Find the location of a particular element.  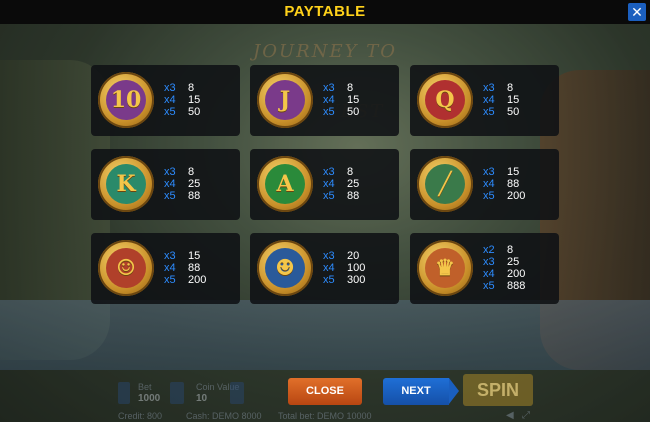

total-bet-readout: Total bet: DEMO 10000 is located at coordinates (325, 416).